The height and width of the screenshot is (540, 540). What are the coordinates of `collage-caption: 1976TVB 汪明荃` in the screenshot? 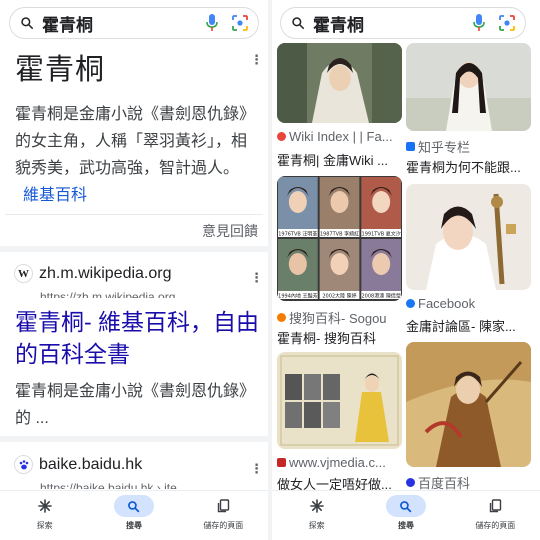 It's located at (297, 234).